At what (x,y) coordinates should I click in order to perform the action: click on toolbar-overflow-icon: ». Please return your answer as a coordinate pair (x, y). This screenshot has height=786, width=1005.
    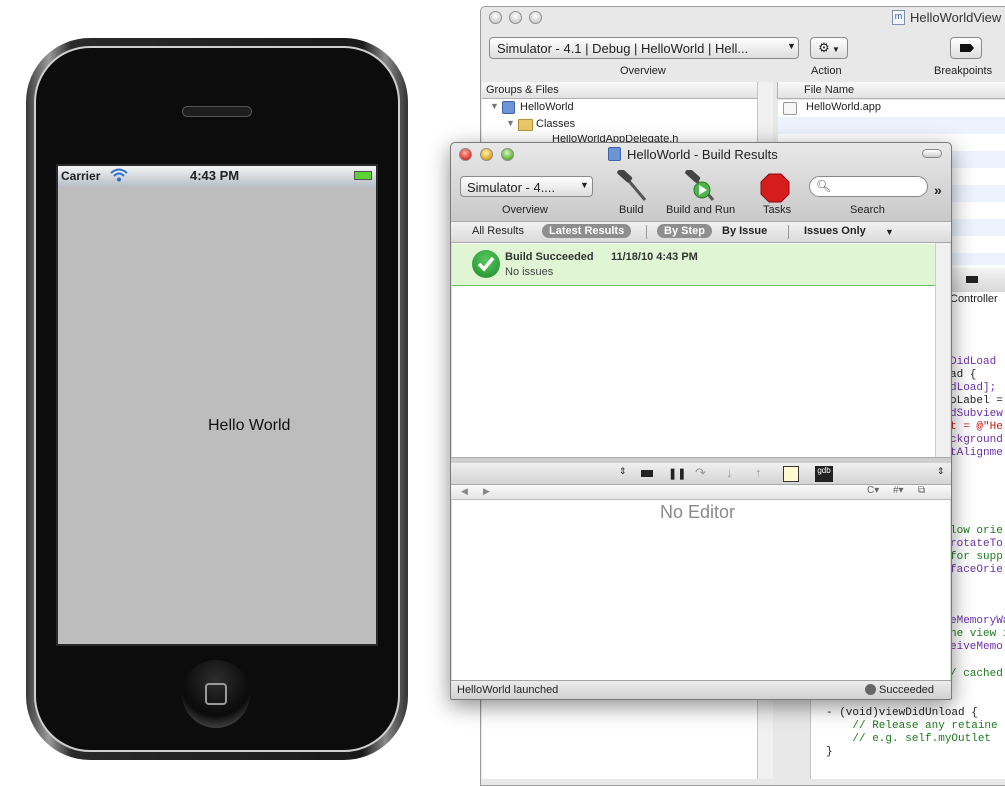
    Looking at the image, I should click on (938, 190).